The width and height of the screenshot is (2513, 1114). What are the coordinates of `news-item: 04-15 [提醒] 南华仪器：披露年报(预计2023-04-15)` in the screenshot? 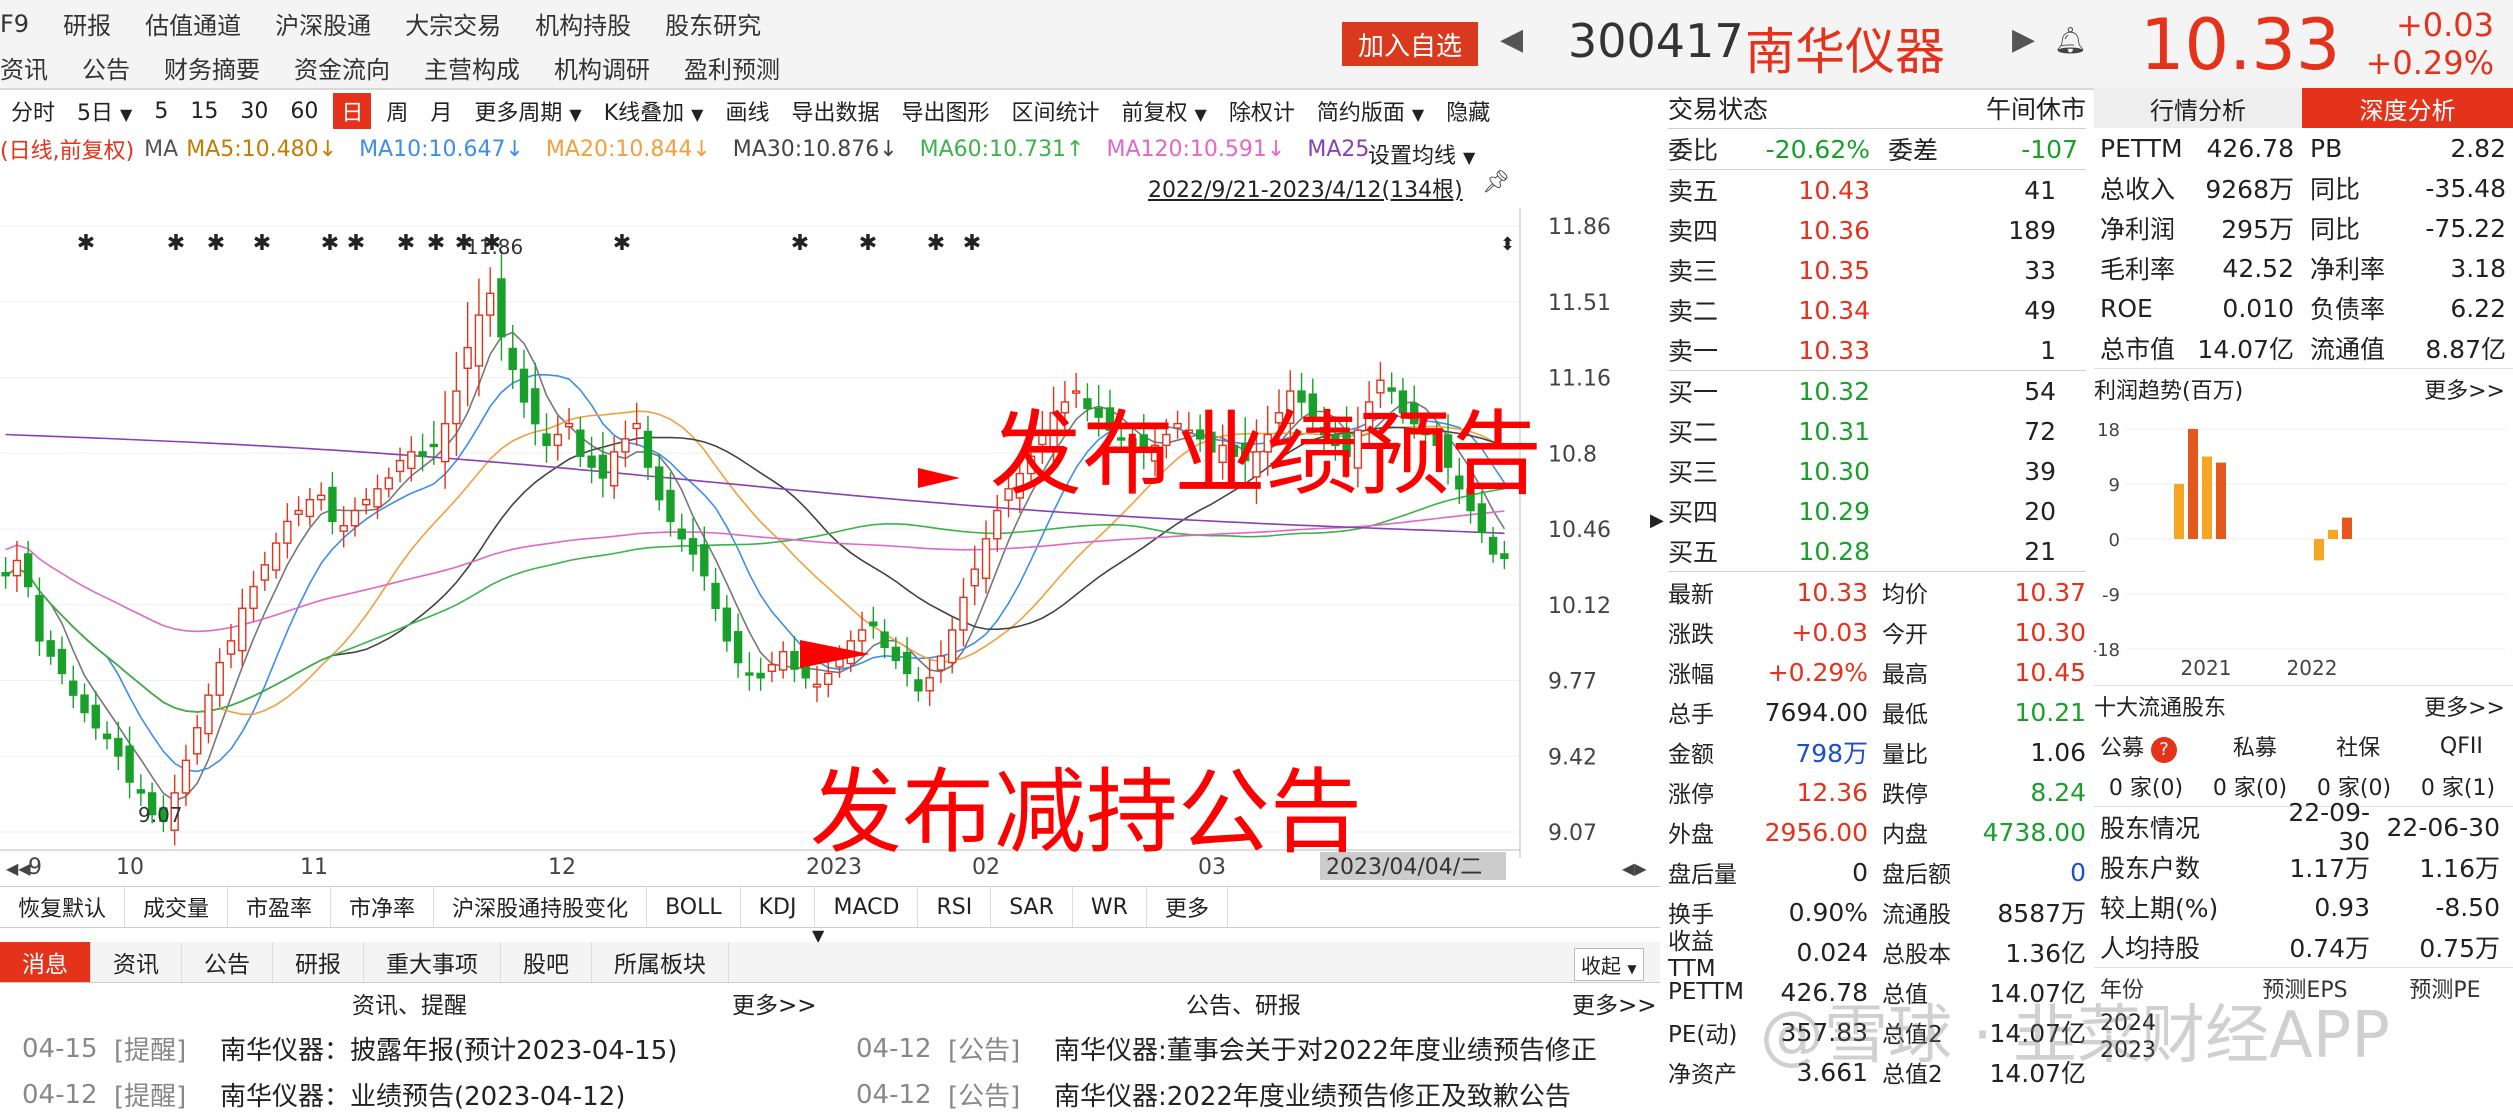 It's located at (349, 1048).